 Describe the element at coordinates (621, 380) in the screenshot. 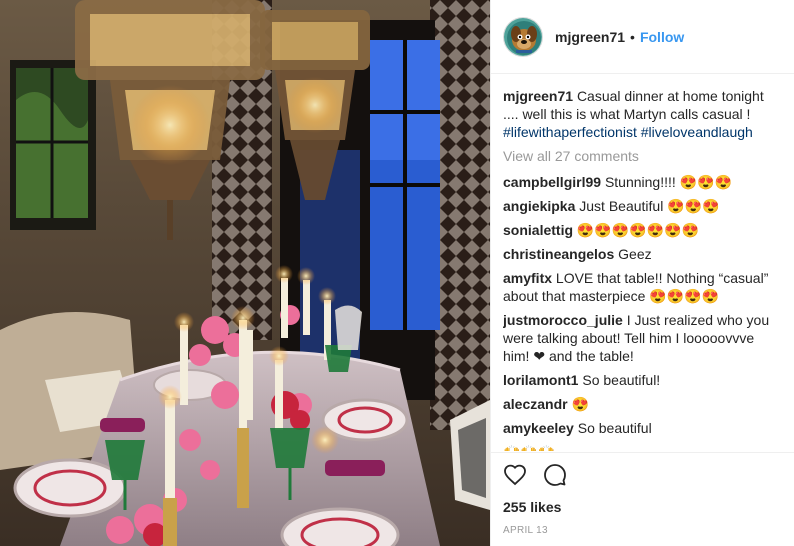

I see `comment-text: So beautiful!` at that location.